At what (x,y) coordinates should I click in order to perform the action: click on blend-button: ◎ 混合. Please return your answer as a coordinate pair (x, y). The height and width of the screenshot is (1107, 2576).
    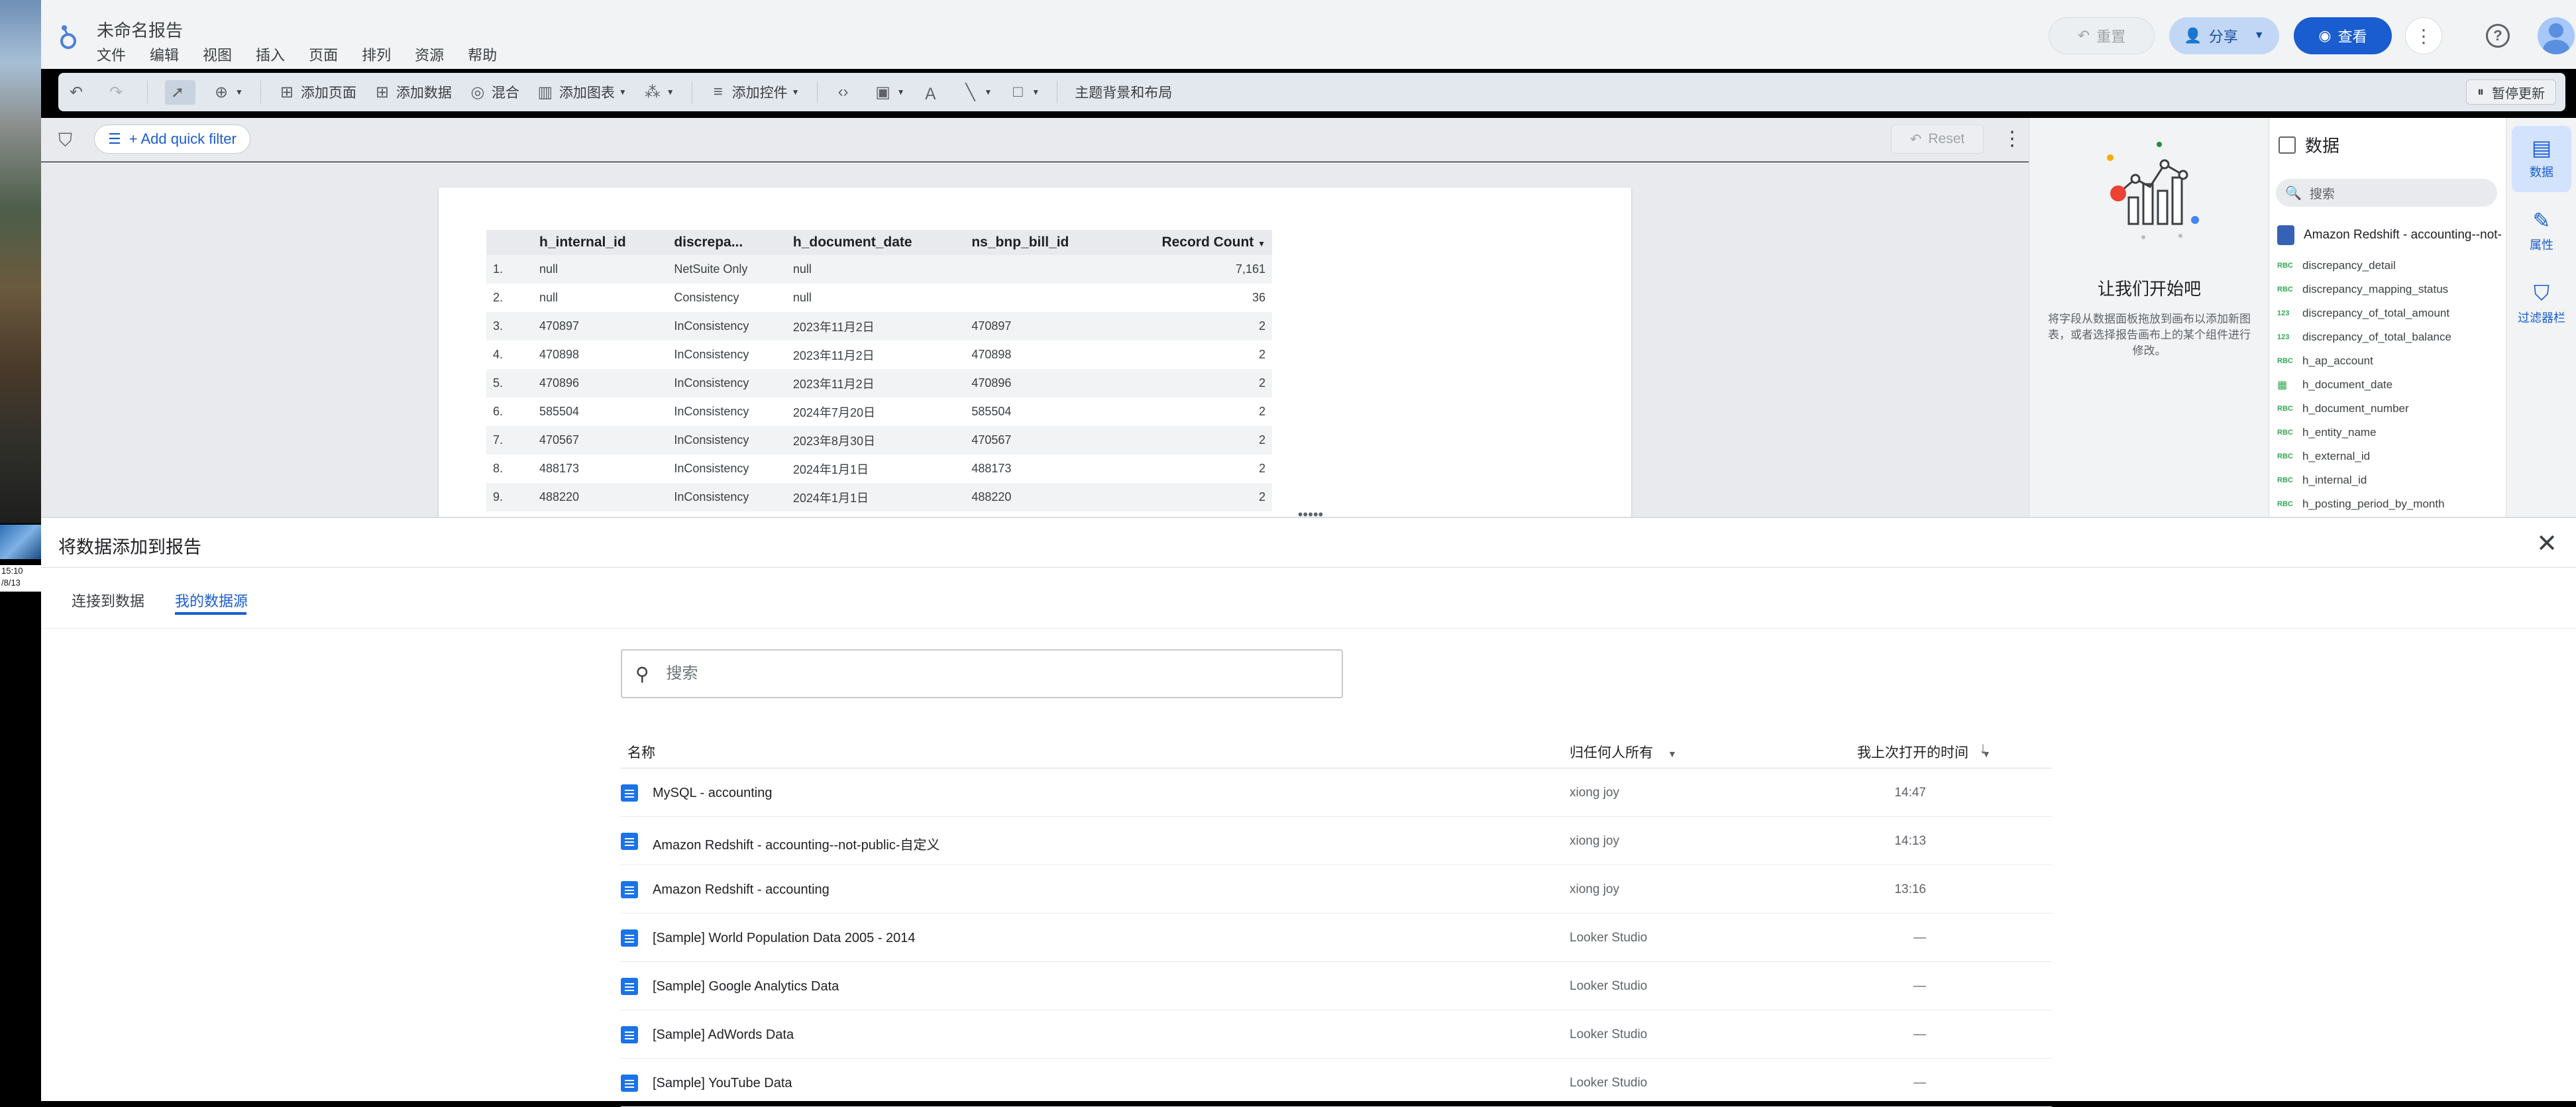
    Looking at the image, I should click on (494, 92).